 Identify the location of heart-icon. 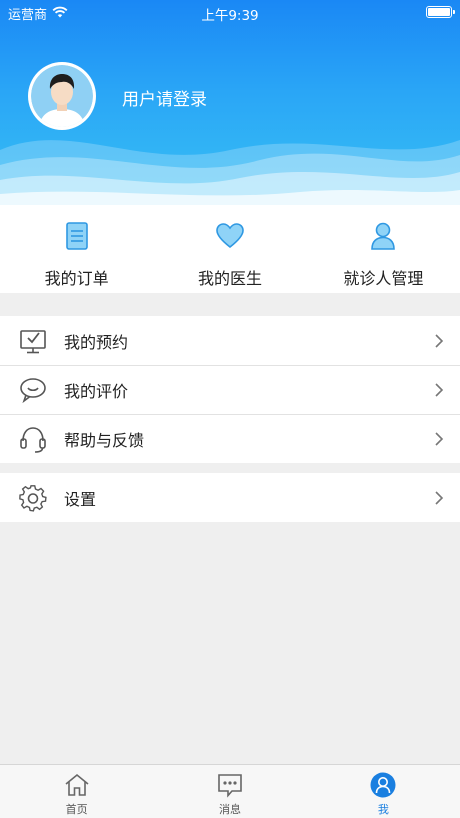
(230, 236).